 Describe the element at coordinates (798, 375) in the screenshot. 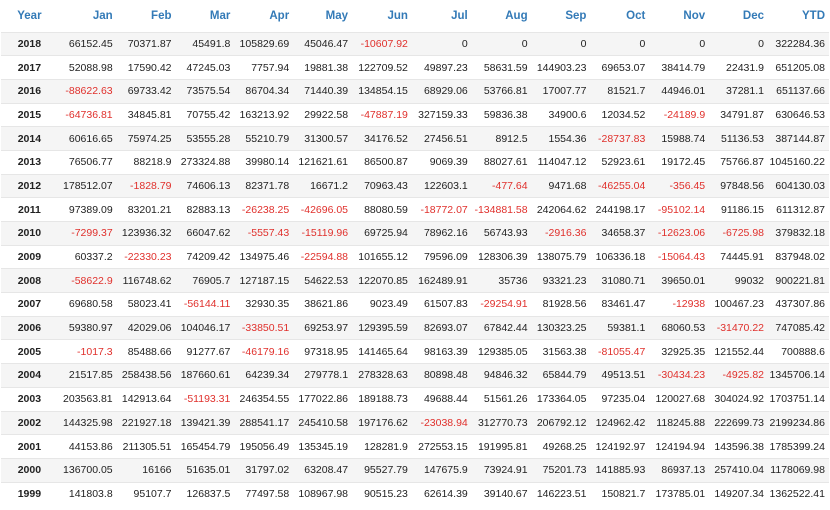

I see `cell-ytd: 1345706.14` at that location.